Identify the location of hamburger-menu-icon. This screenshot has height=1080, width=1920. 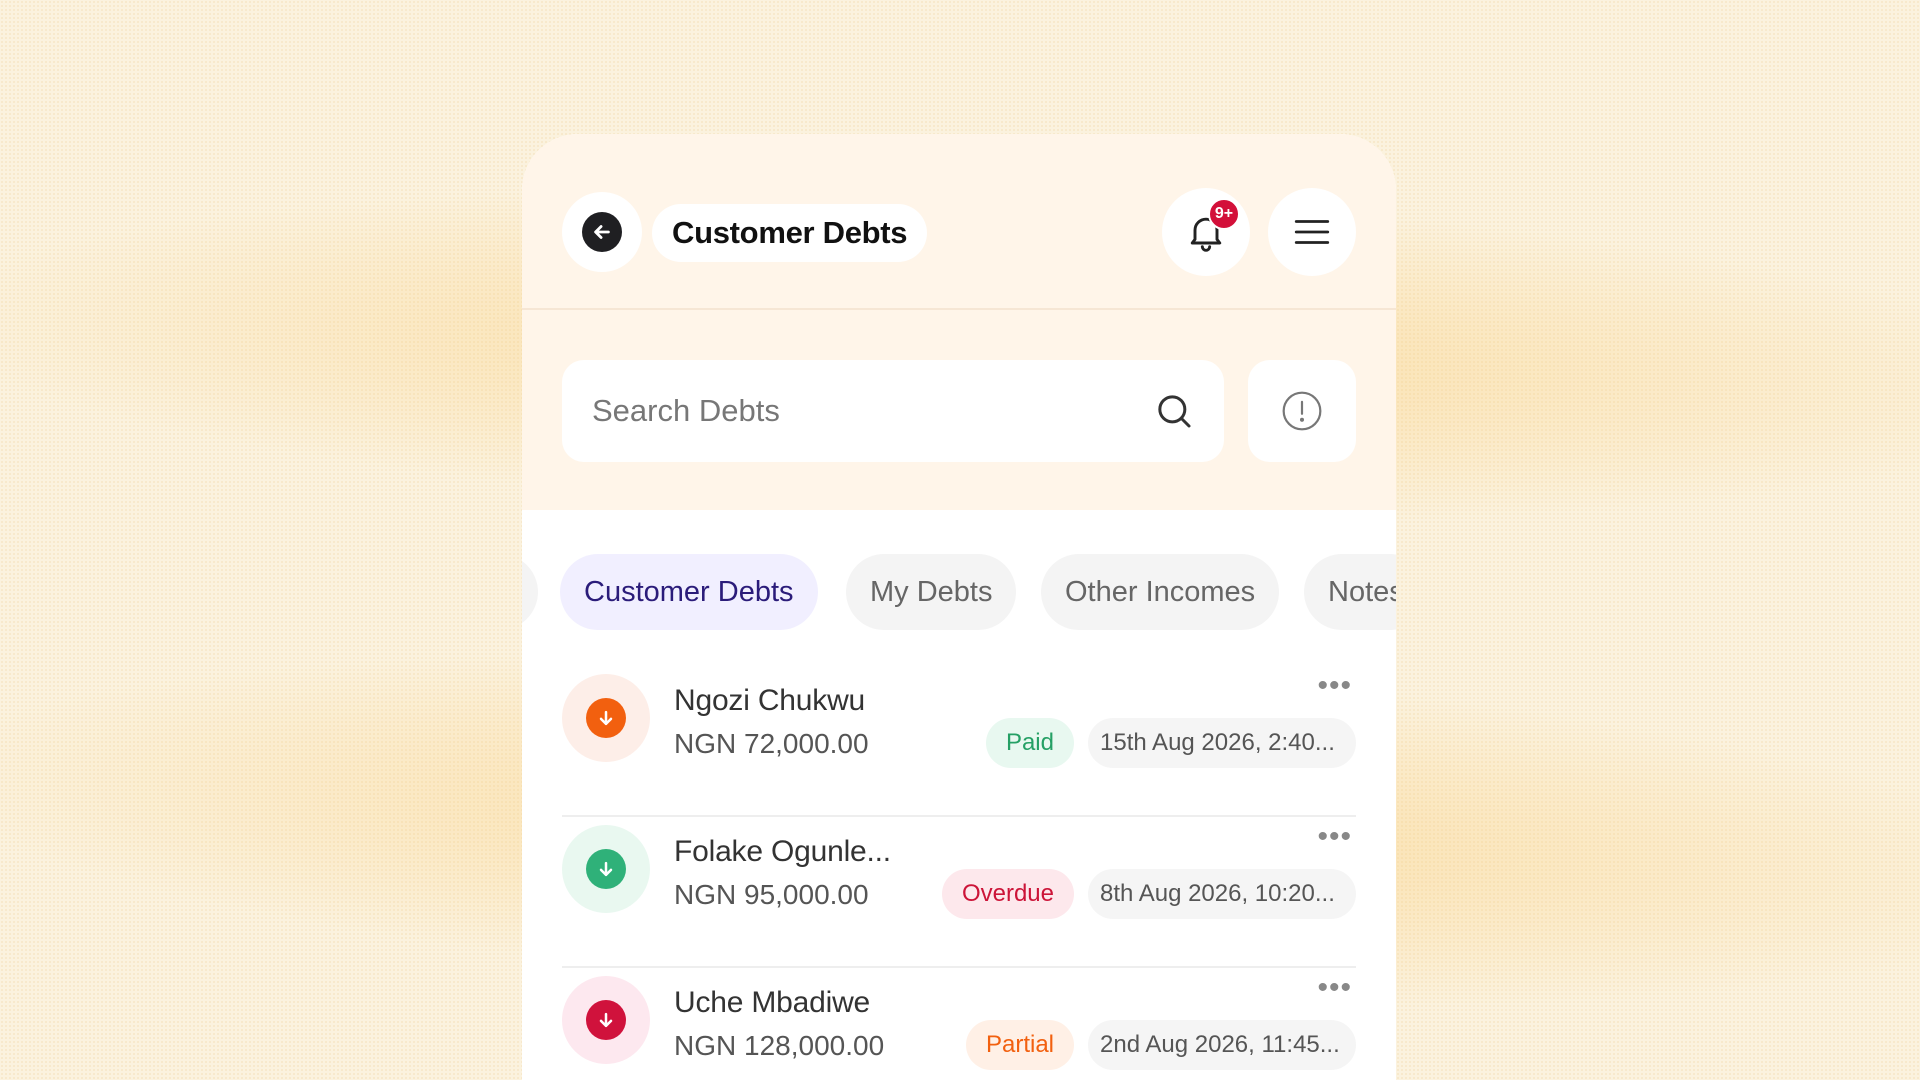
(1312, 232).